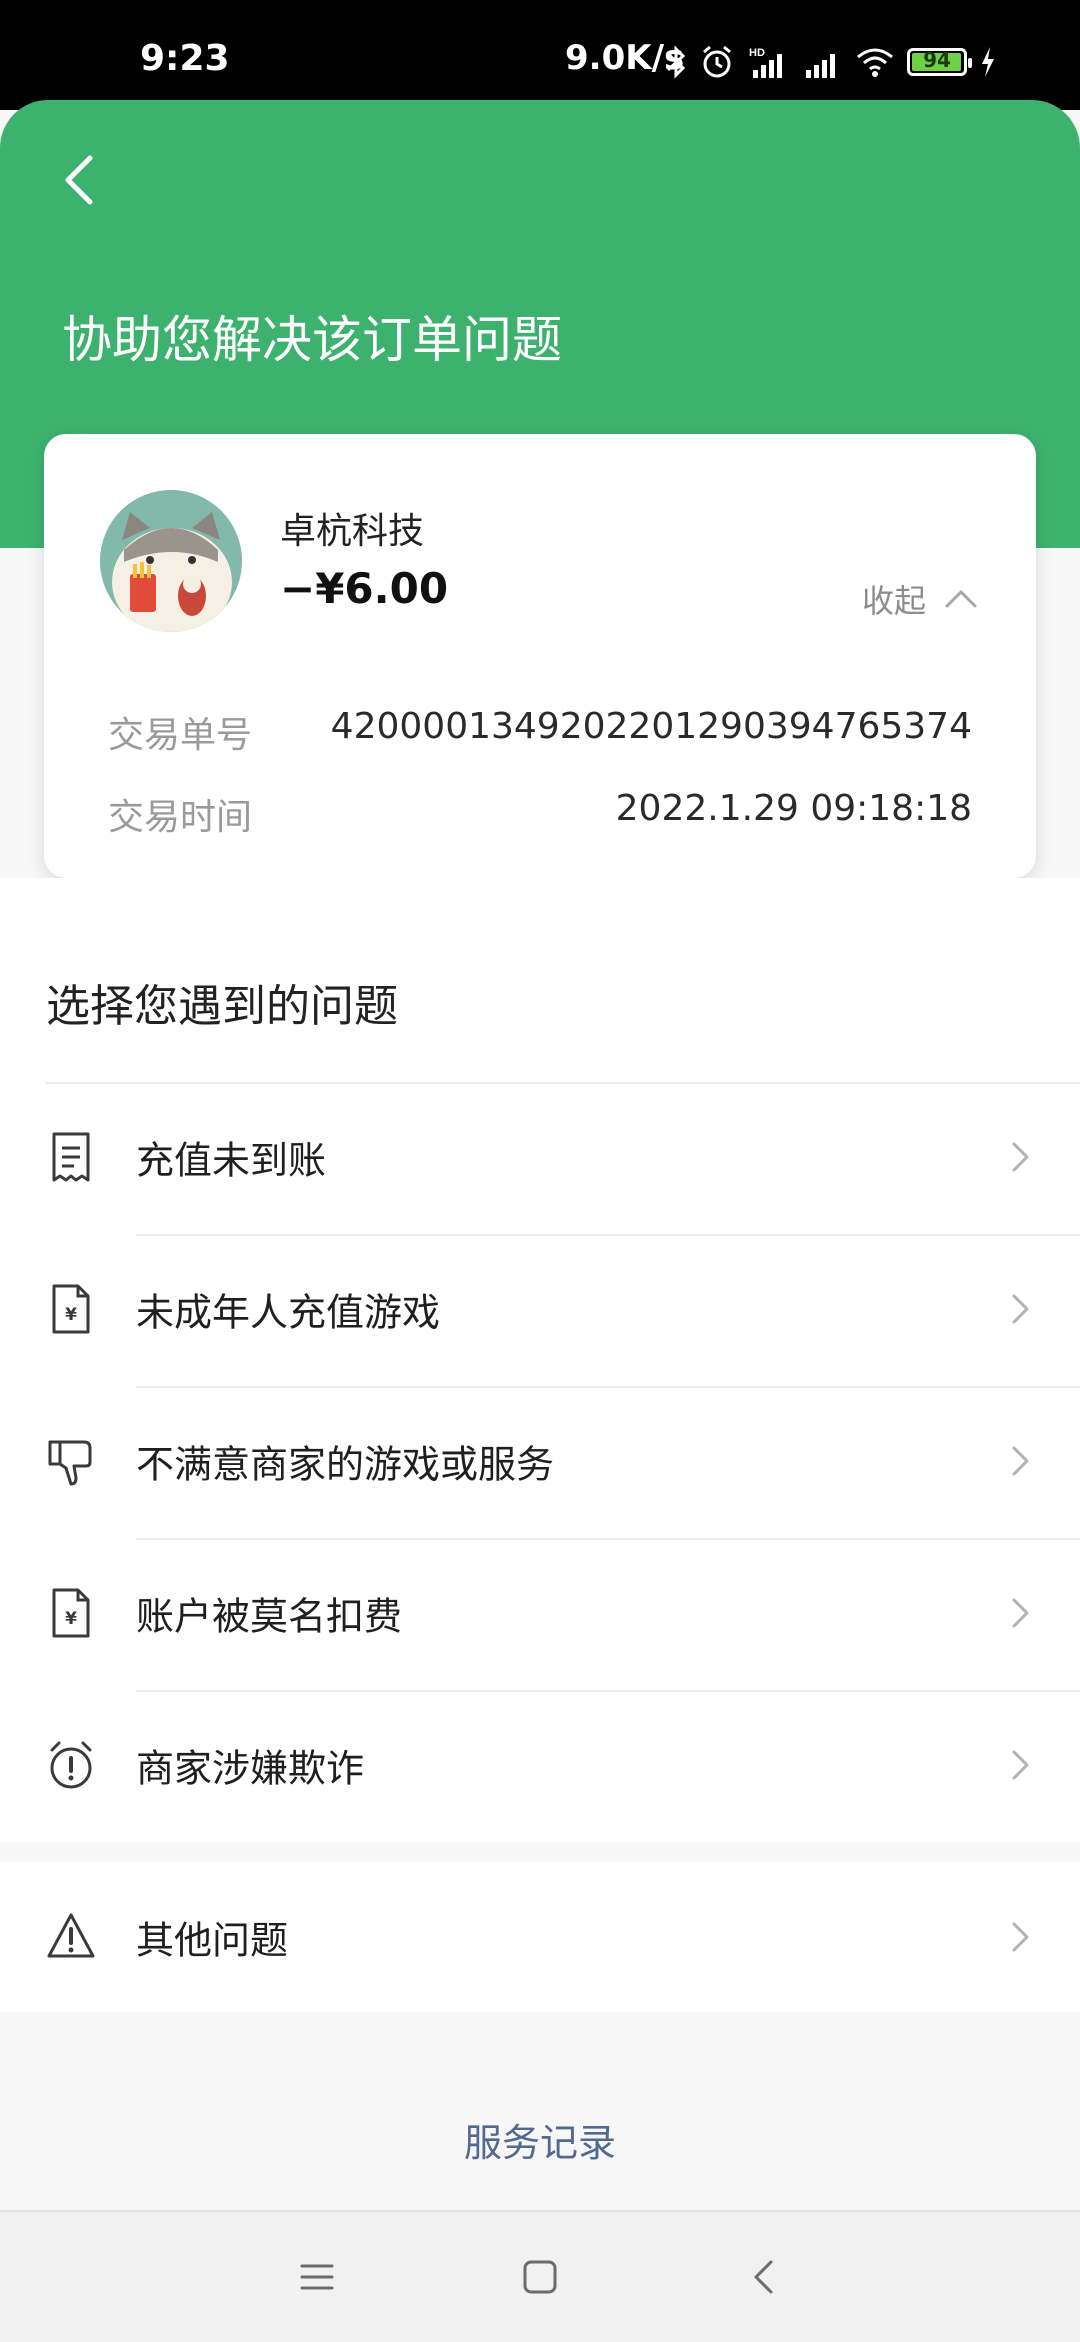  What do you see at coordinates (651, 726) in the screenshot?
I see `transaction-no-value: 4200001349202201290394765374` at bounding box center [651, 726].